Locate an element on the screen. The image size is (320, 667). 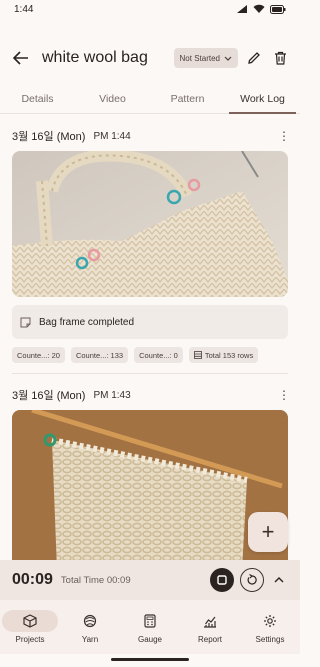
entry-header: 3월 16일 (Mon) PM 1:43 ⋮ is located at coordinates (151, 395).